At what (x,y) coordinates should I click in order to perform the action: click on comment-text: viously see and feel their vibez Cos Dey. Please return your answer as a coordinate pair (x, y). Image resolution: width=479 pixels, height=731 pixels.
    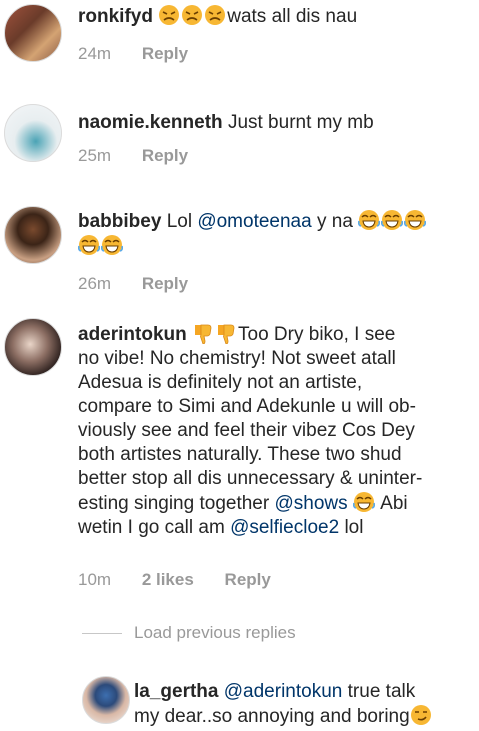
    Looking at the image, I should click on (246, 430).